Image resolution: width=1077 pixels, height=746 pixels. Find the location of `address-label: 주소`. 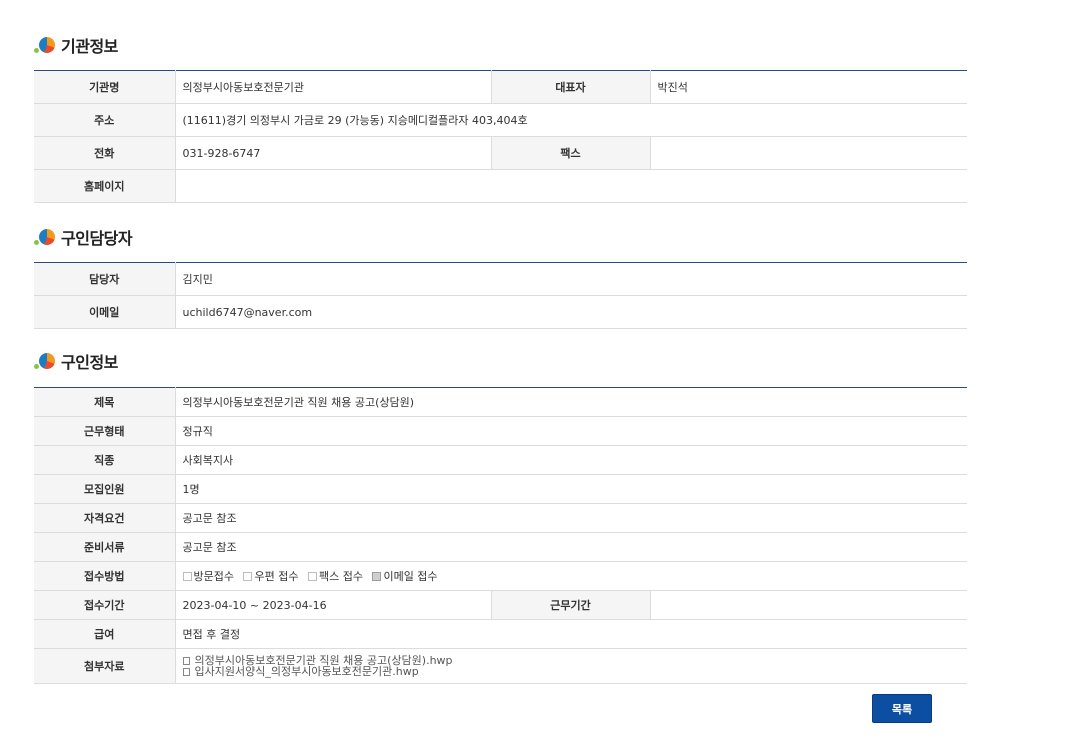

address-label: 주소 is located at coordinates (105, 120).